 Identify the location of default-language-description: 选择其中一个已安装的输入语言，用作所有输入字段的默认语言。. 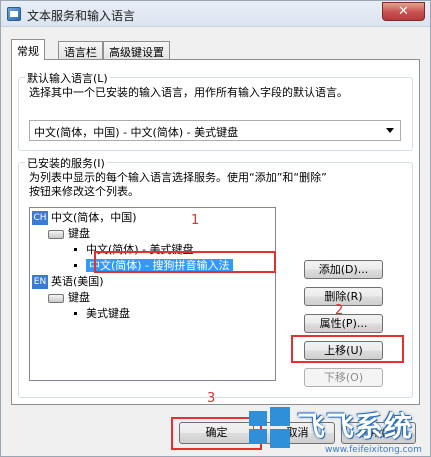
(188, 92).